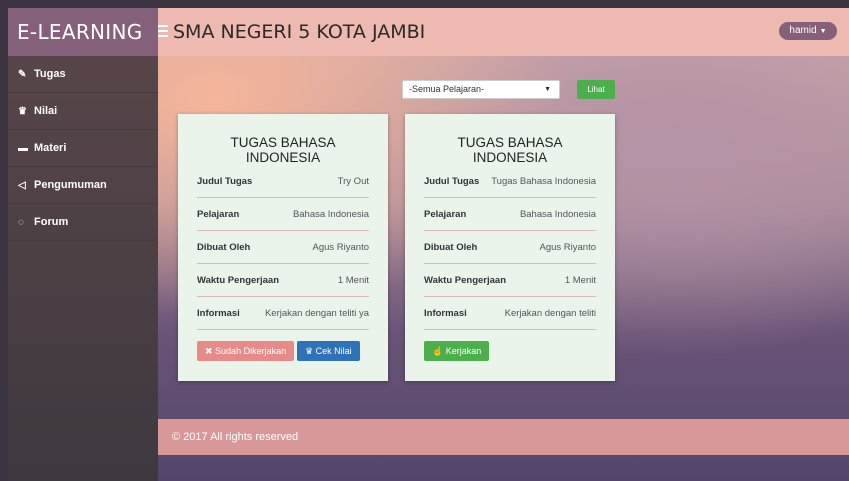 The image size is (849, 481). Describe the element at coordinates (83, 111) in the screenshot. I see `sidebar-item-nilai: ♛ Nilai` at that location.